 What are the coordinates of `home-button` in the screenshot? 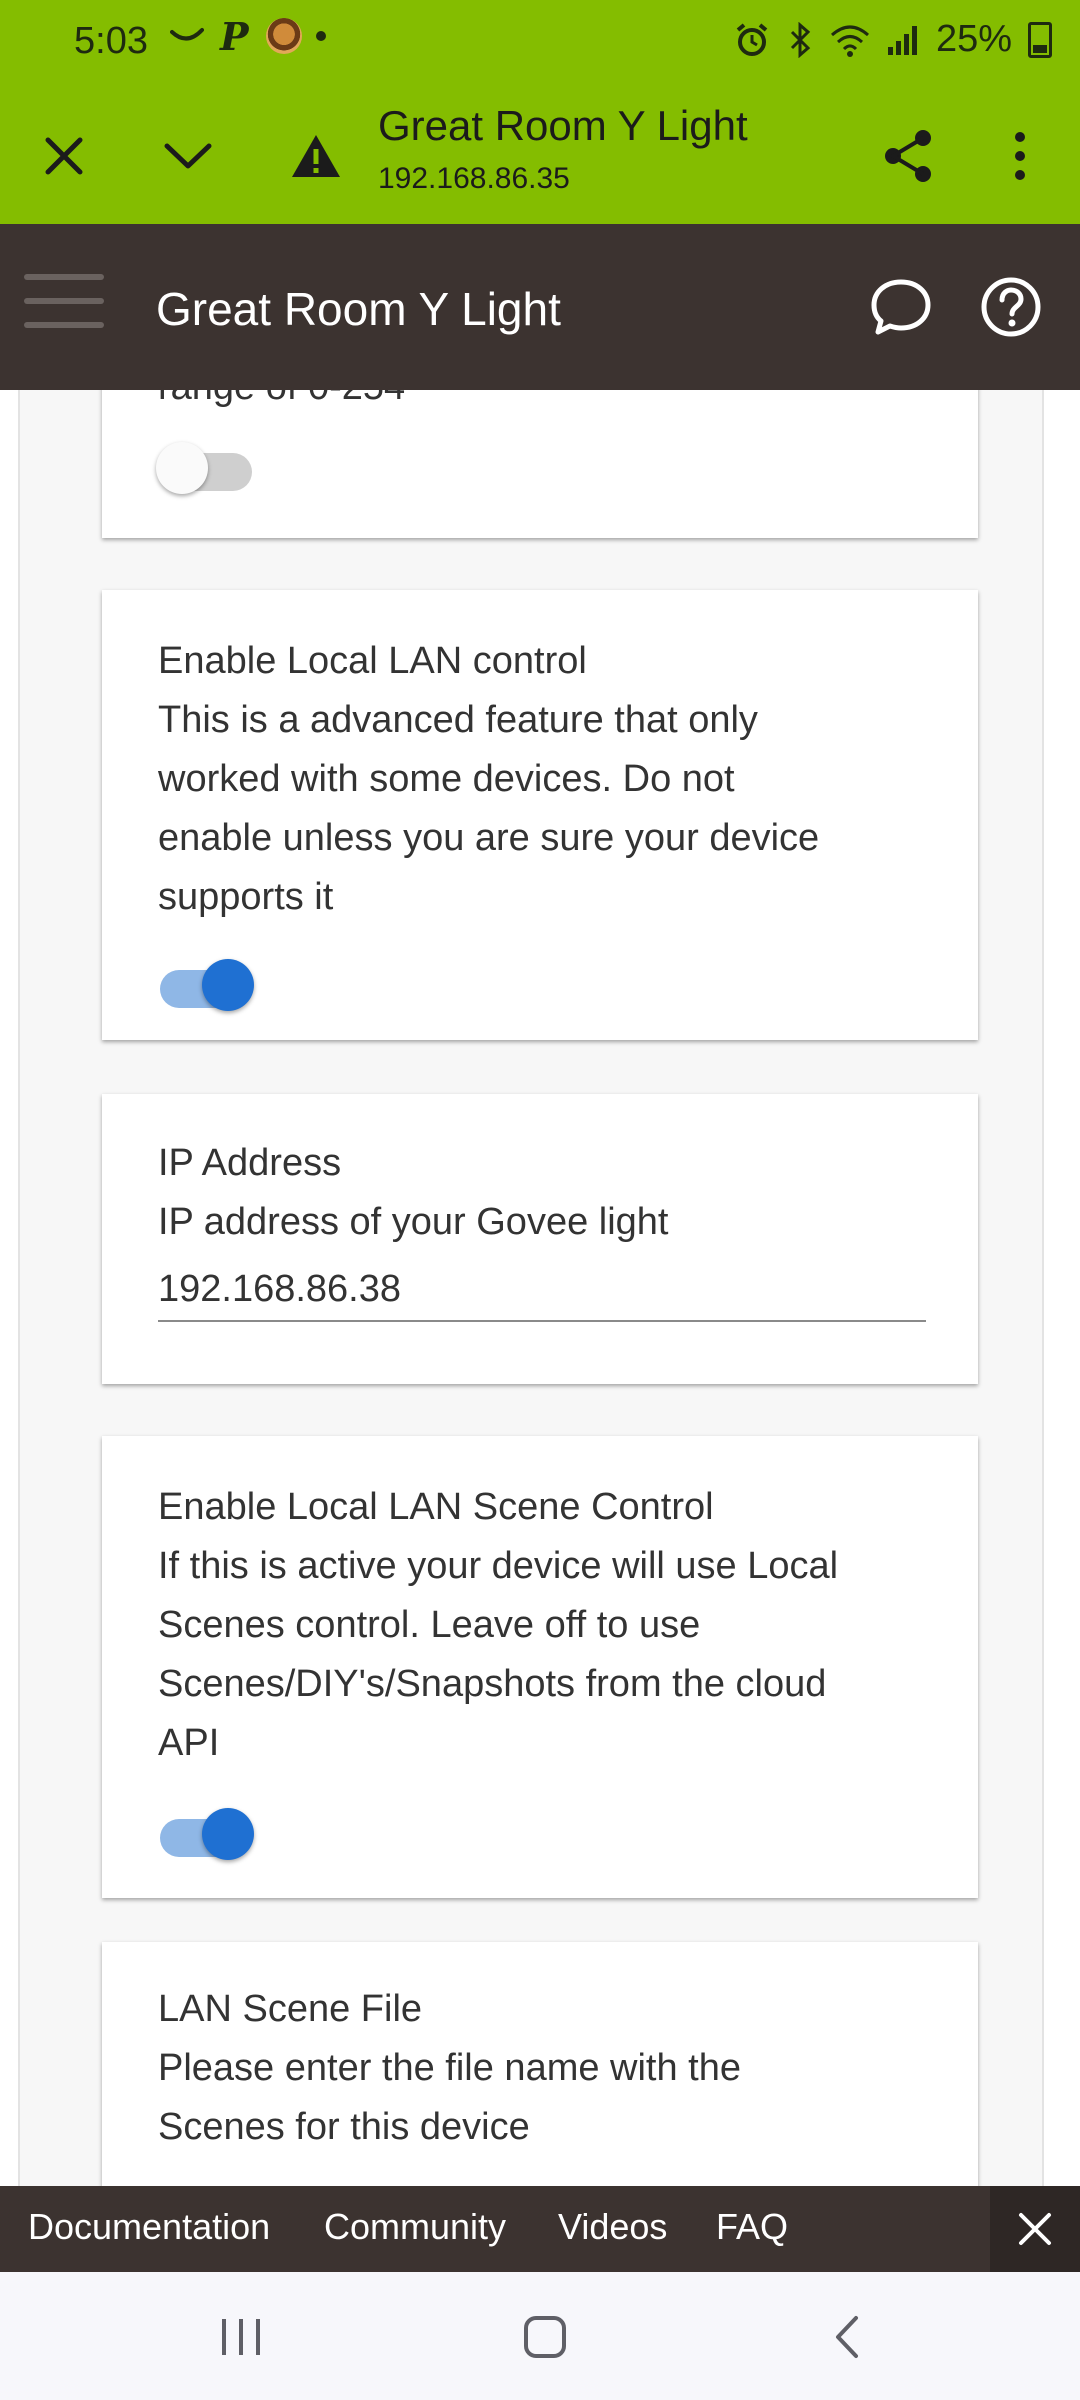 It's located at (545, 2337).